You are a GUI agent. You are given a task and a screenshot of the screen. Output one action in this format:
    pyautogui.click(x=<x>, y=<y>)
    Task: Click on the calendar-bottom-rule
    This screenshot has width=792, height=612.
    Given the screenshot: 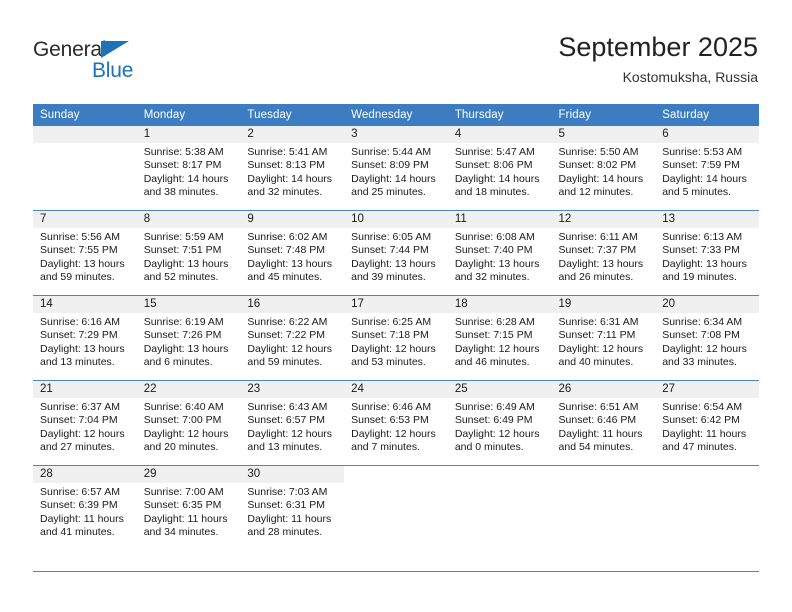 What is the action you would take?
    pyautogui.click(x=396, y=571)
    